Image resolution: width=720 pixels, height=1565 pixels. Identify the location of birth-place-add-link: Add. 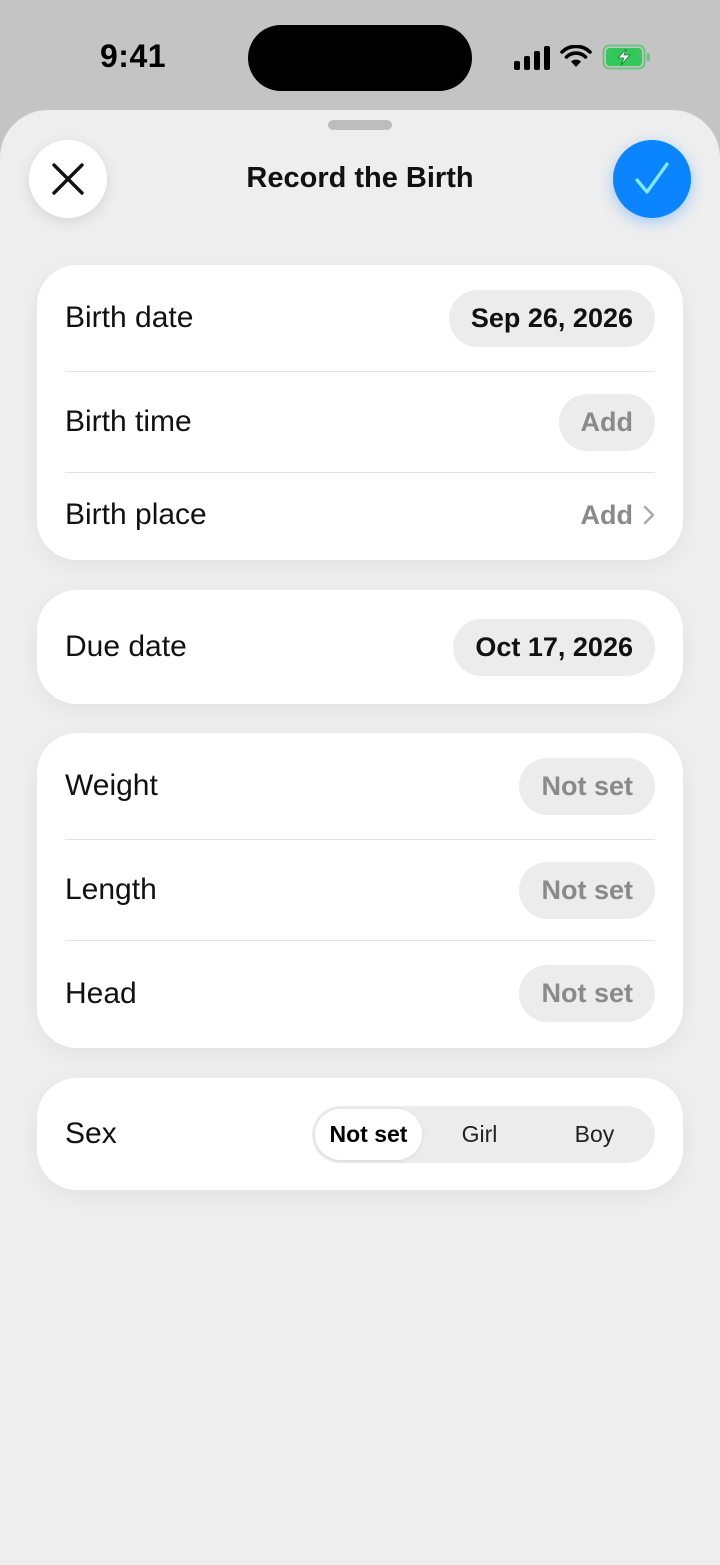
(618, 515).